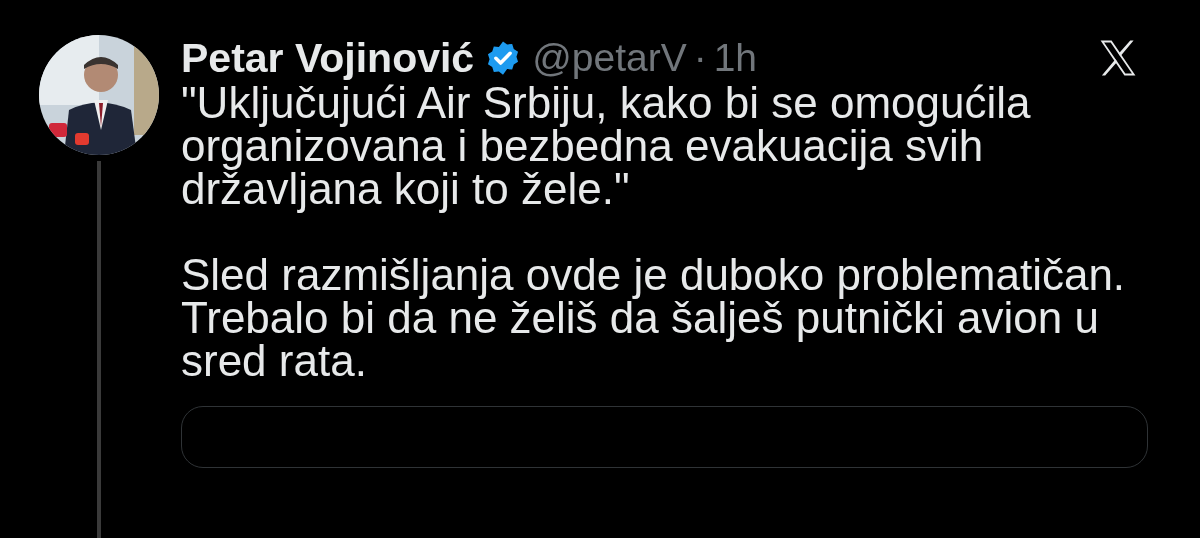 The image size is (1200, 538). What do you see at coordinates (328, 58) in the screenshot?
I see `author-name: Petar Vojinović` at bounding box center [328, 58].